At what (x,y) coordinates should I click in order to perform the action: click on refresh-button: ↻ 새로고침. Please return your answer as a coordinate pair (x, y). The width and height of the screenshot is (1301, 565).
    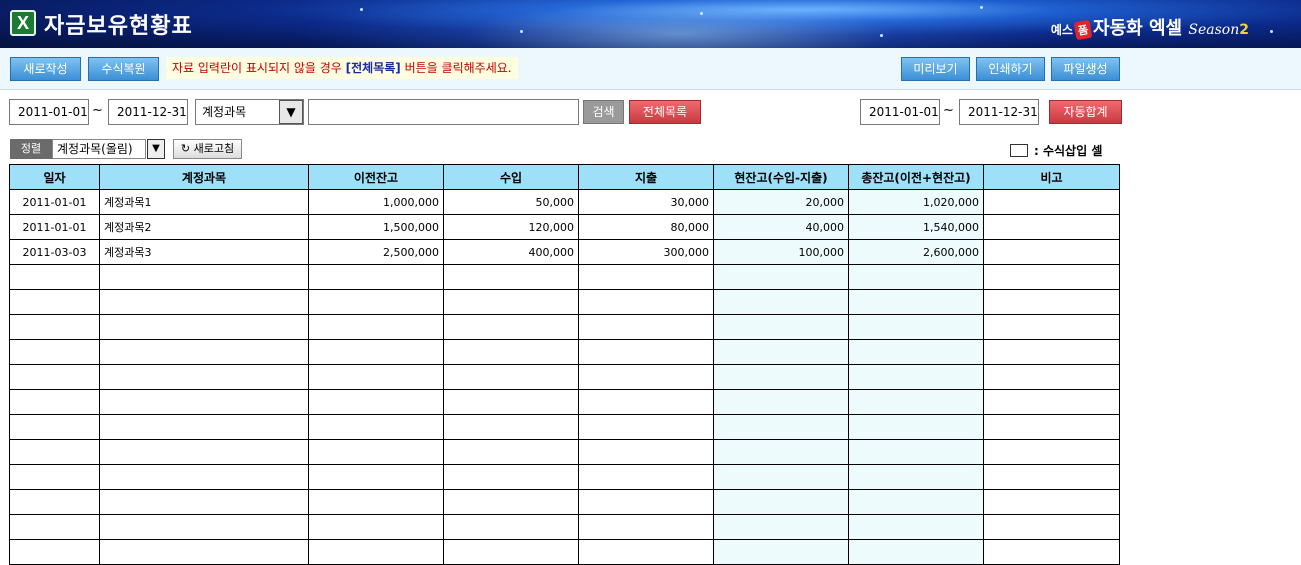
    Looking at the image, I should click on (207, 149).